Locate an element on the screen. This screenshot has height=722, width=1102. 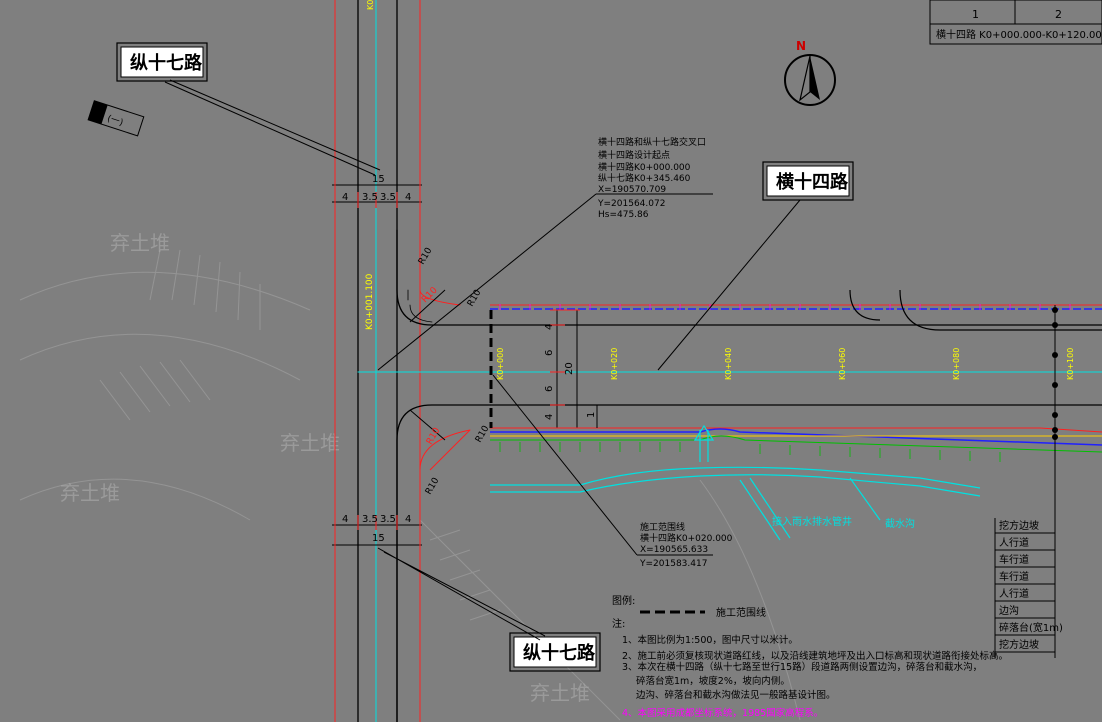
callout-con-1: 横十四路K0+020.000 is located at coordinates (686, 538).